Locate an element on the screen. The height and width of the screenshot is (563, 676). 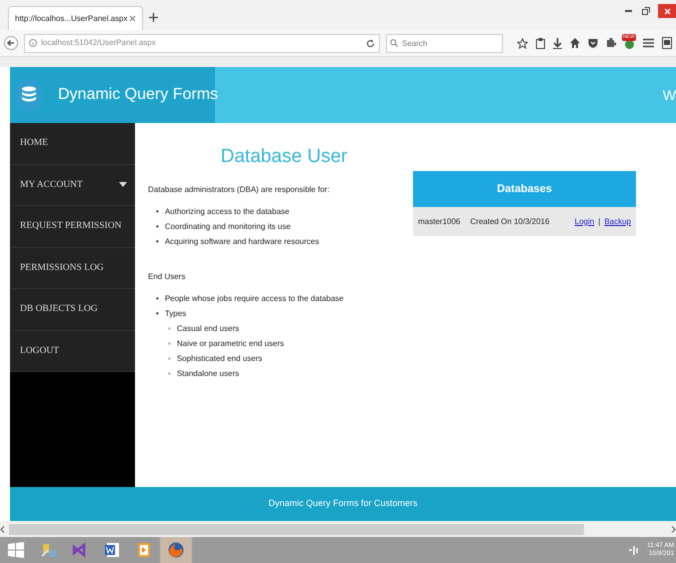
clipboard-icon is located at coordinates (540, 43).